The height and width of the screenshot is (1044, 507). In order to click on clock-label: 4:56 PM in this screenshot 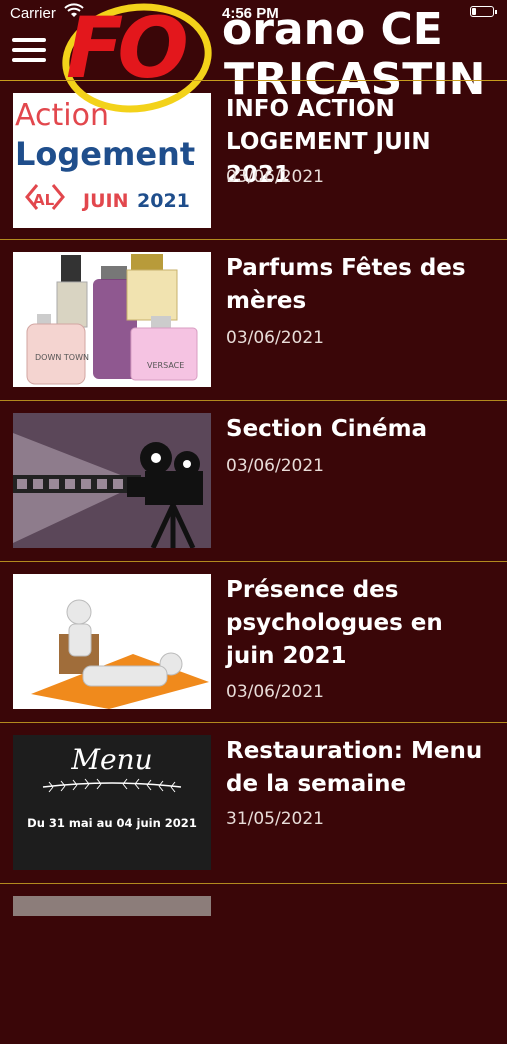, I will do `click(250, 13)`.